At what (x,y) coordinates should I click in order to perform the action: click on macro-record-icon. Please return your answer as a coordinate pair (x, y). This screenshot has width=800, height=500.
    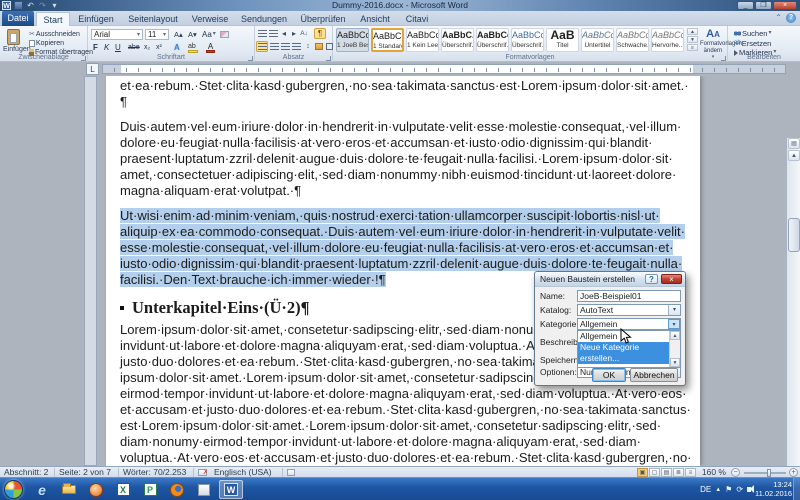
    Looking at the image, I should click on (291, 472).